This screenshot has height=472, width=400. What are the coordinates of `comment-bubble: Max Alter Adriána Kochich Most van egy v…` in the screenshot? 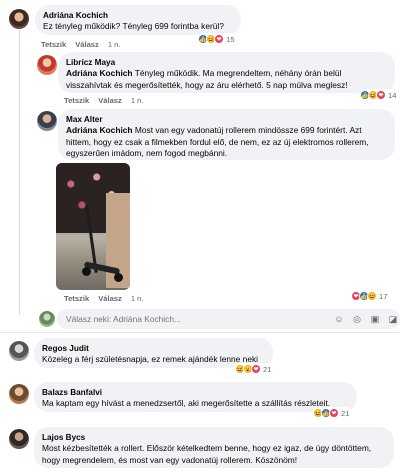 It's located at (226, 134).